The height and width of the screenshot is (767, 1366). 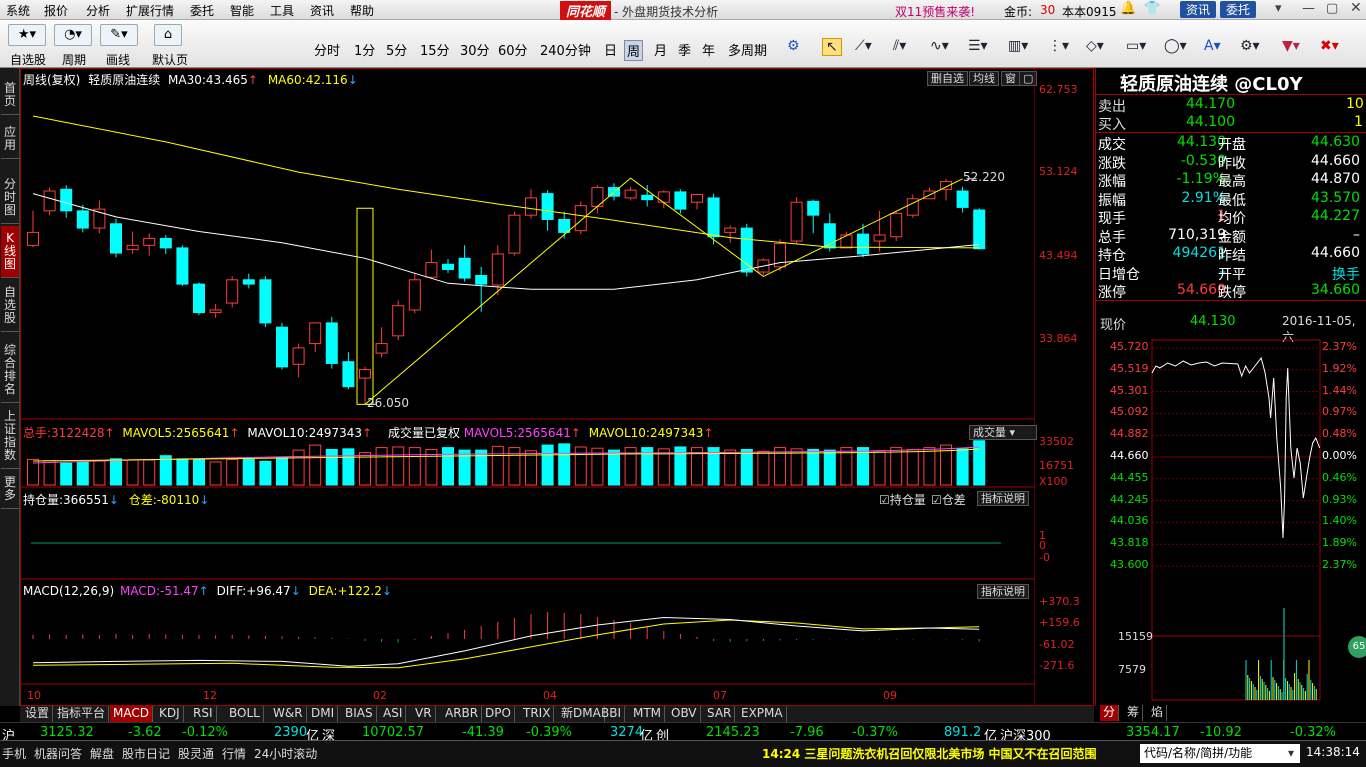 What do you see at coordinates (1356, 8) in the screenshot?
I see `close-icon: ✕` at bounding box center [1356, 8].